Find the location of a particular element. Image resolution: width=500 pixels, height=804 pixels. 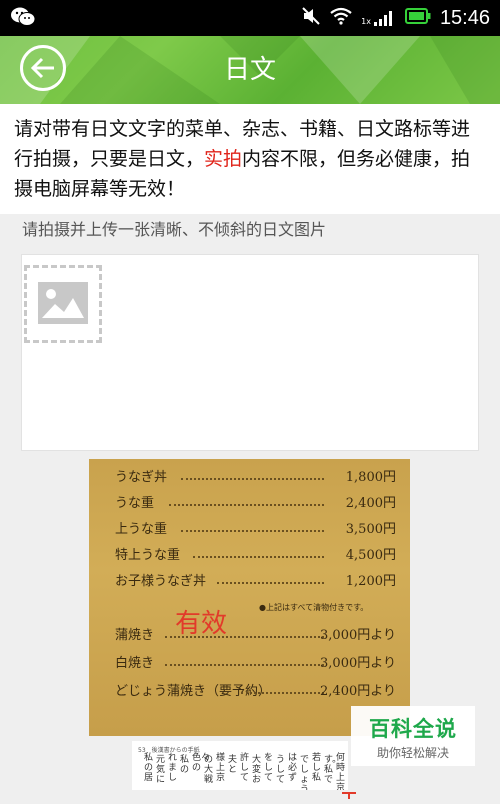

menu-row: 蒲焼き 3,000円より is located at coordinates (255, 636).